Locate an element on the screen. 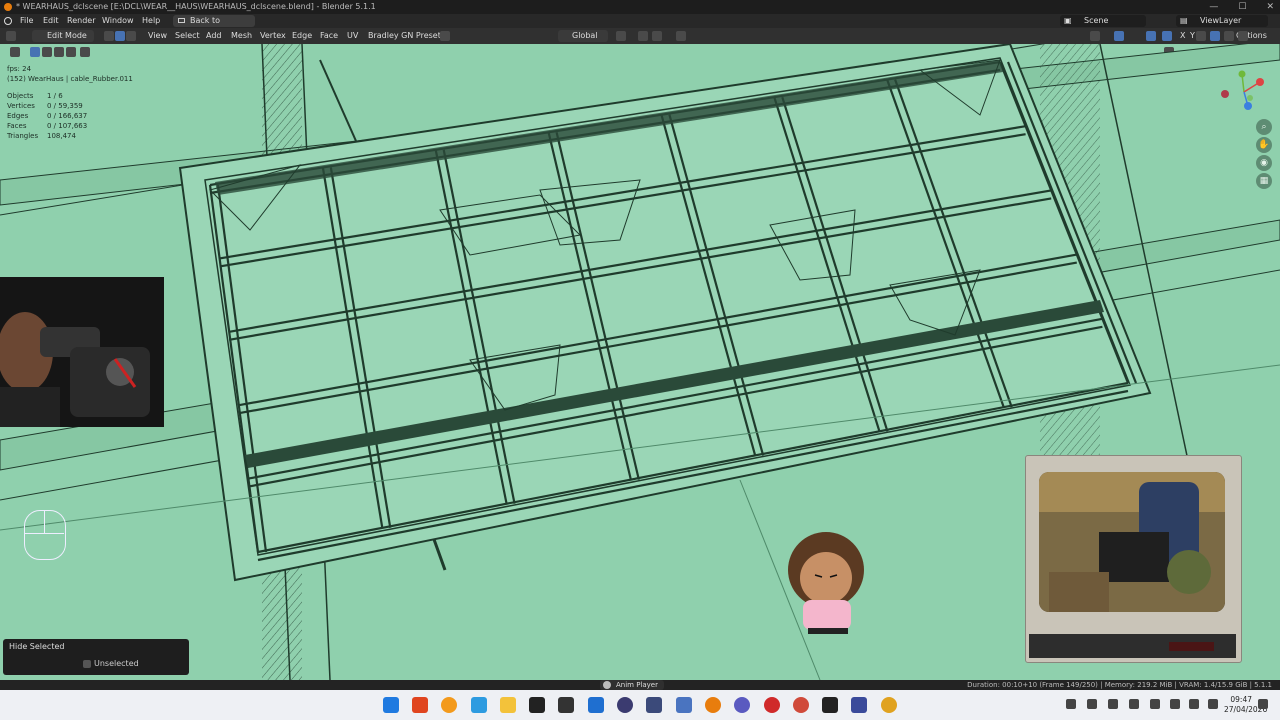 The height and width of the screenshot is (720, 1280). view-layer-icon: ▤ is located at coordinates (1184, 20).